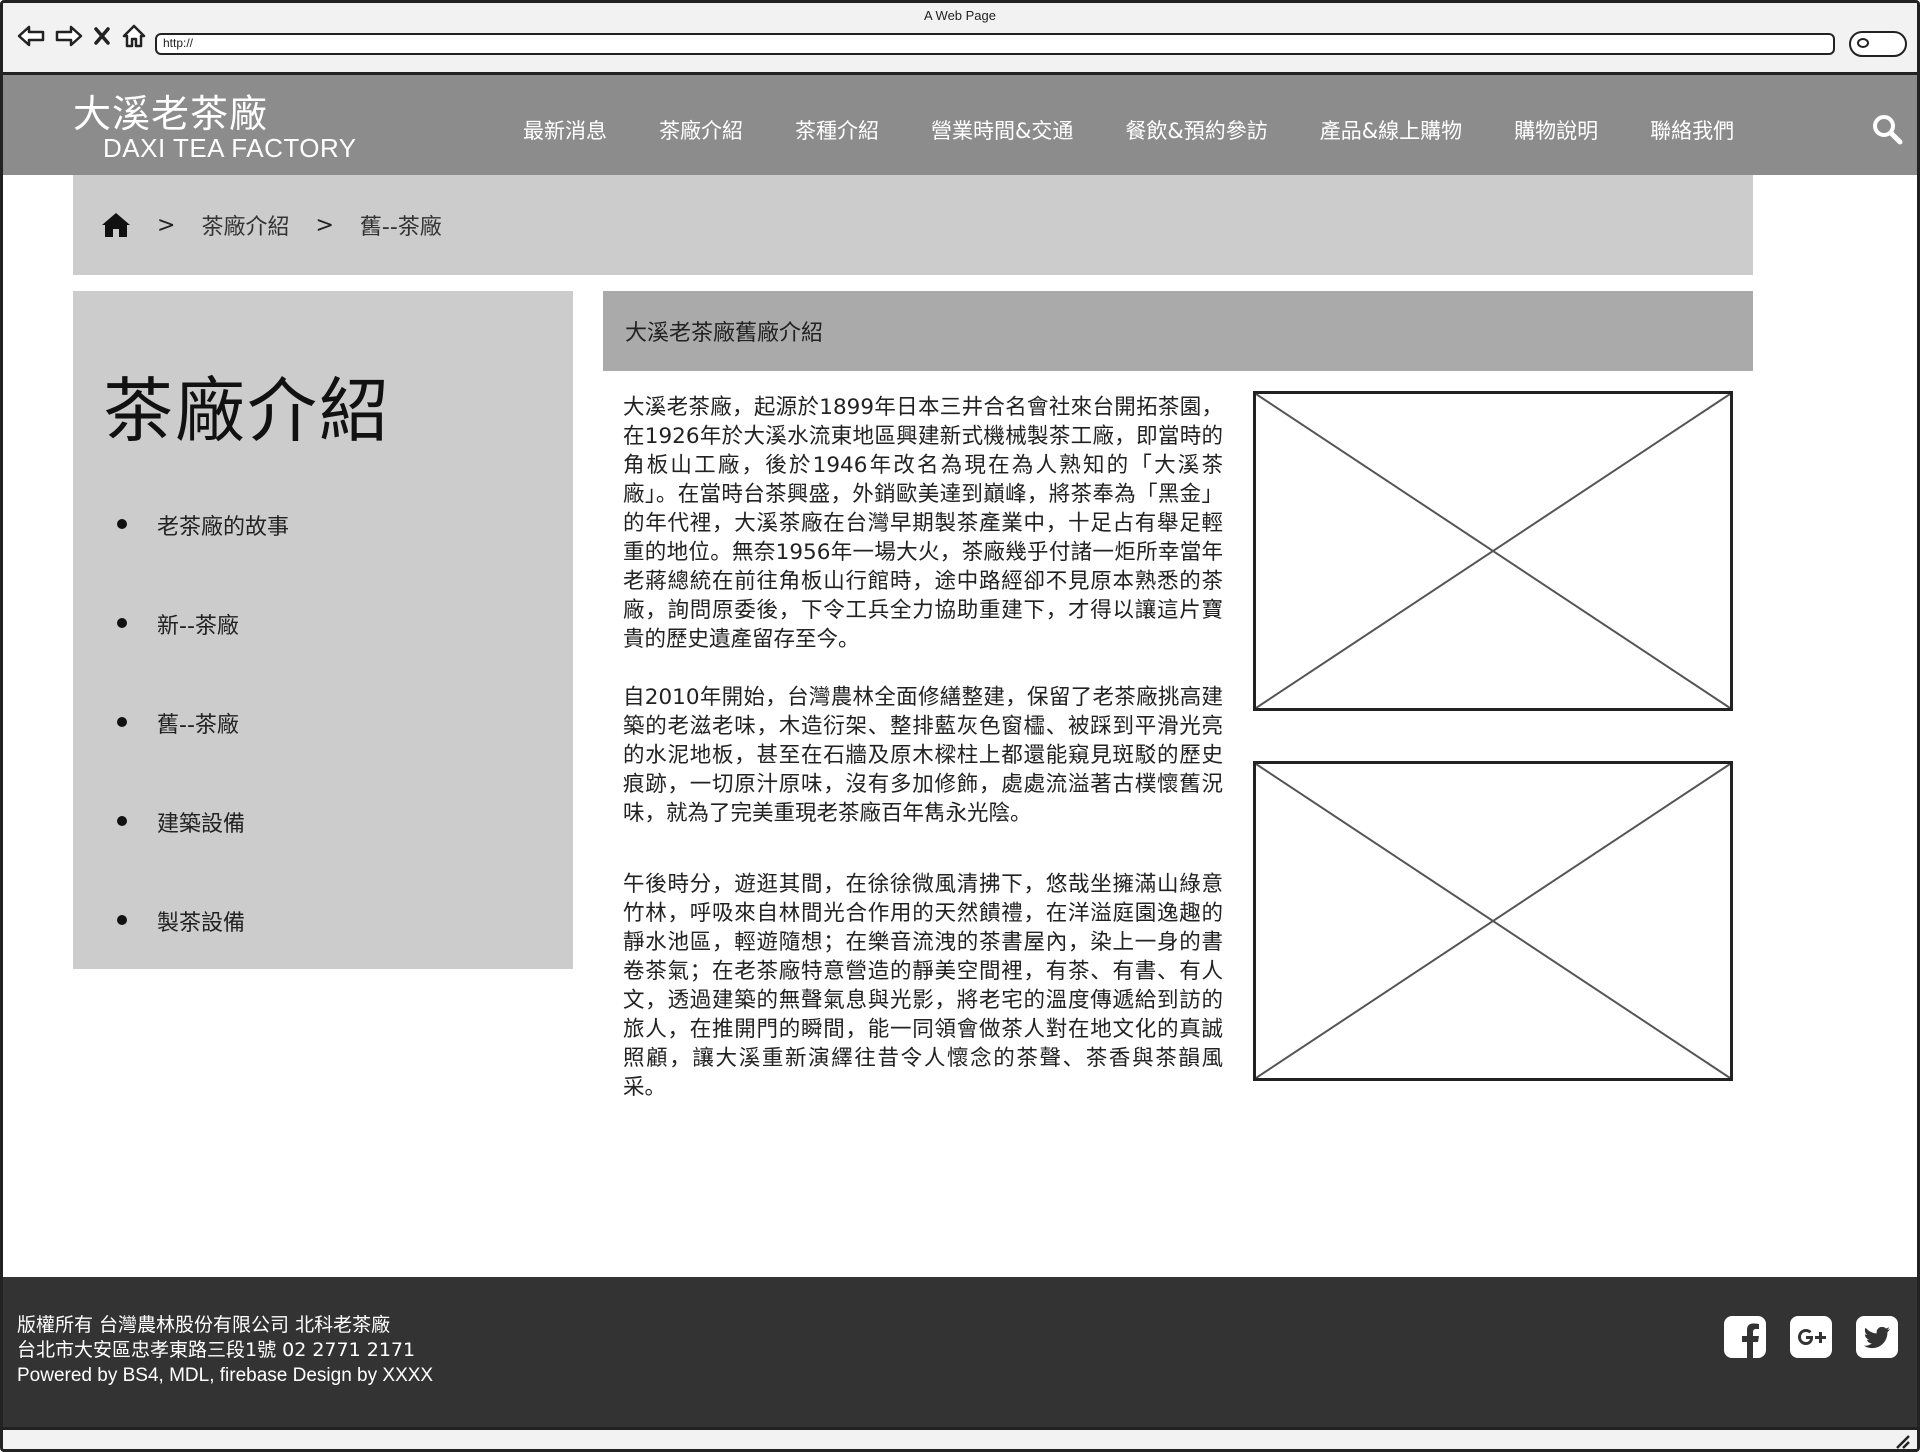 This screenshot has width=1920, height=1452. Describe the element at coordinates (323, 630) in the screenshot. I see `sidebar: 茶廠介紹 老茶廠的故事 新--茶廠 舊--茶廠 建築設備 製茶設備` at that location.